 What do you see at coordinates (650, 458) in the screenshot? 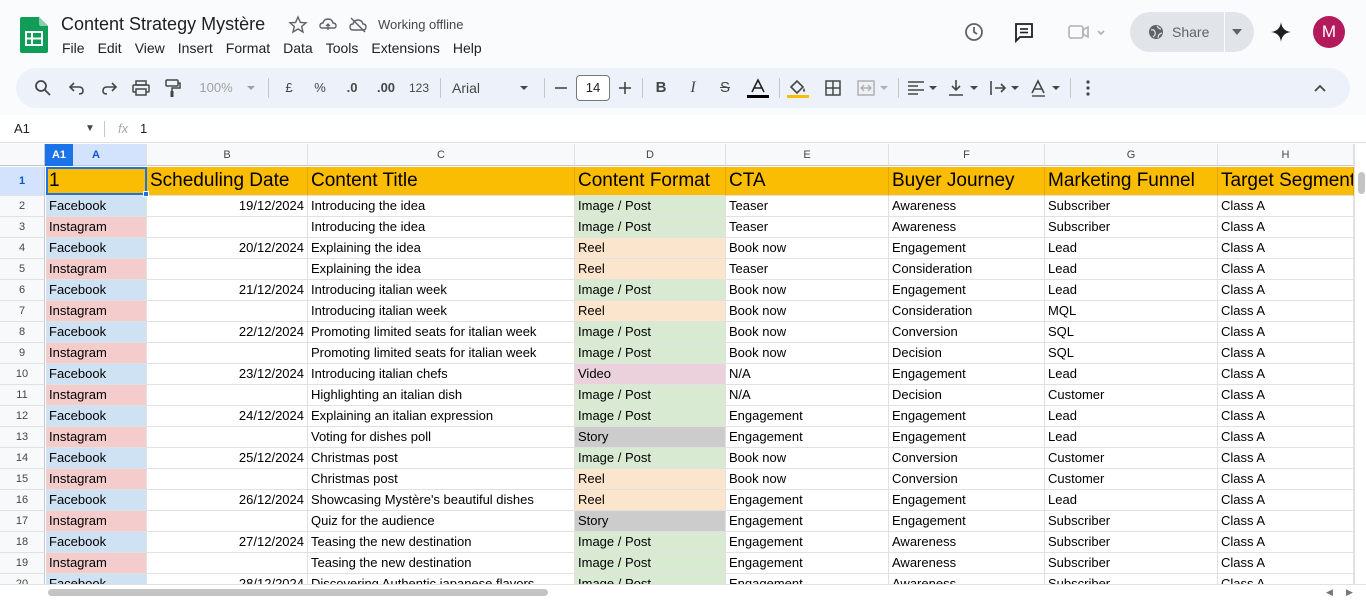
I see `cell-d14: Image / Post` at bounding box center [650, 458].